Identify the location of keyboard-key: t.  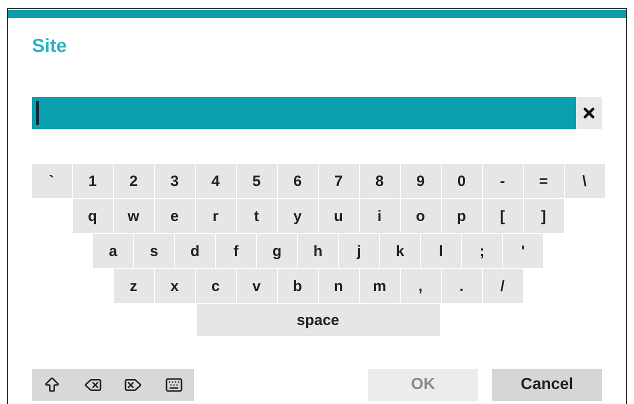
(256, 216).